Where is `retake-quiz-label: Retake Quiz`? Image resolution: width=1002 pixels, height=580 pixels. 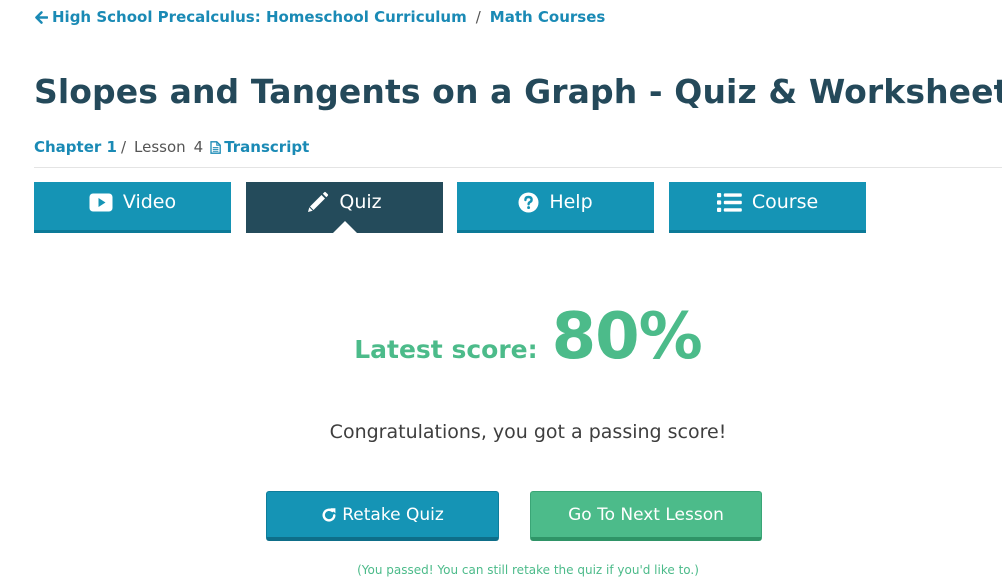 retake-quiz-label: Retake Quiz is located at coordinates (393, 514).